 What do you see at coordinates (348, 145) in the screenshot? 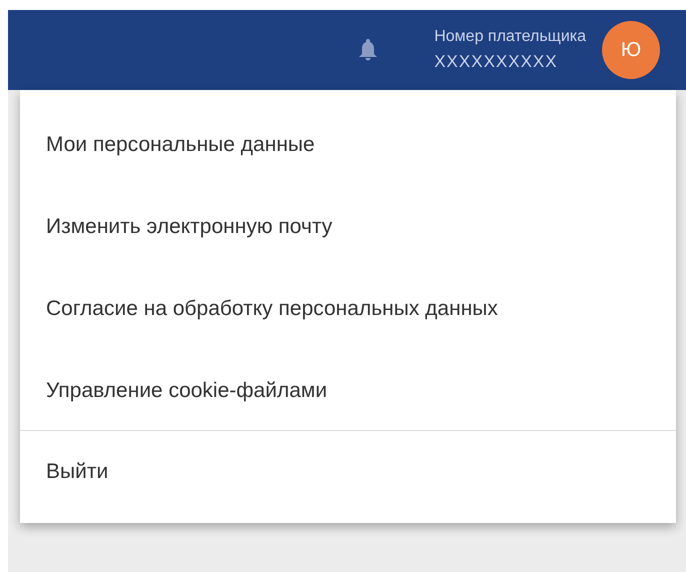
I see `menu-item: Мои персональные данные` at bounding box center [348, 145].